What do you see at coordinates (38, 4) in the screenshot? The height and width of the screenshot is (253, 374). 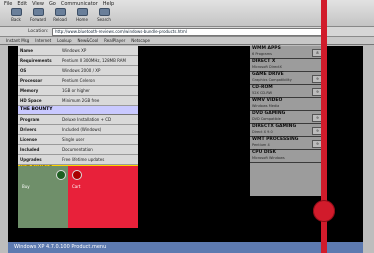 I see `menu-view: View` at bounding box center [38, 4].